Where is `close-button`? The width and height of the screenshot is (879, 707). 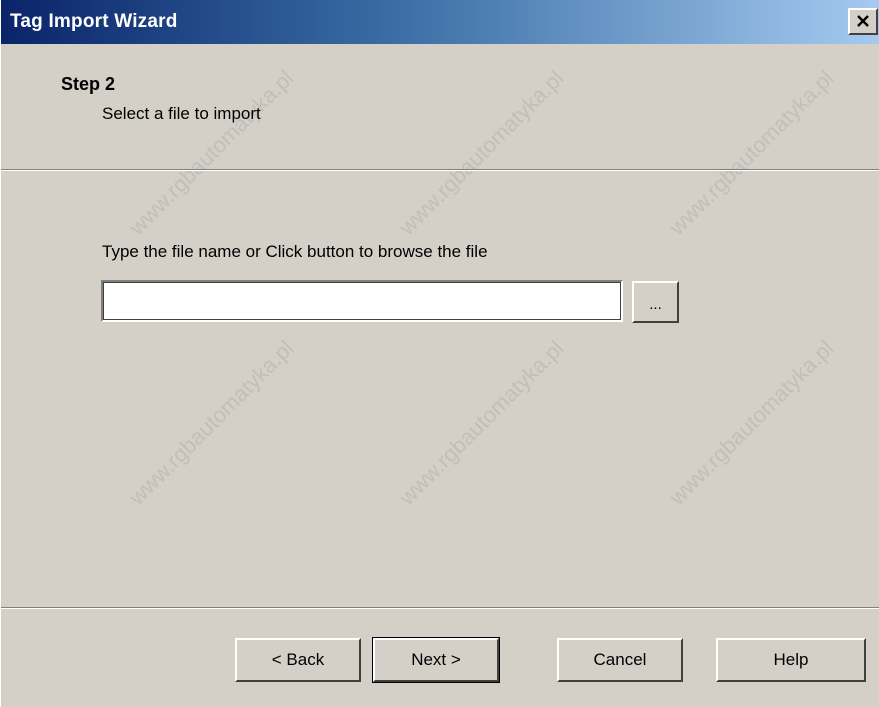 close-button is located at coordinates (863, 21).